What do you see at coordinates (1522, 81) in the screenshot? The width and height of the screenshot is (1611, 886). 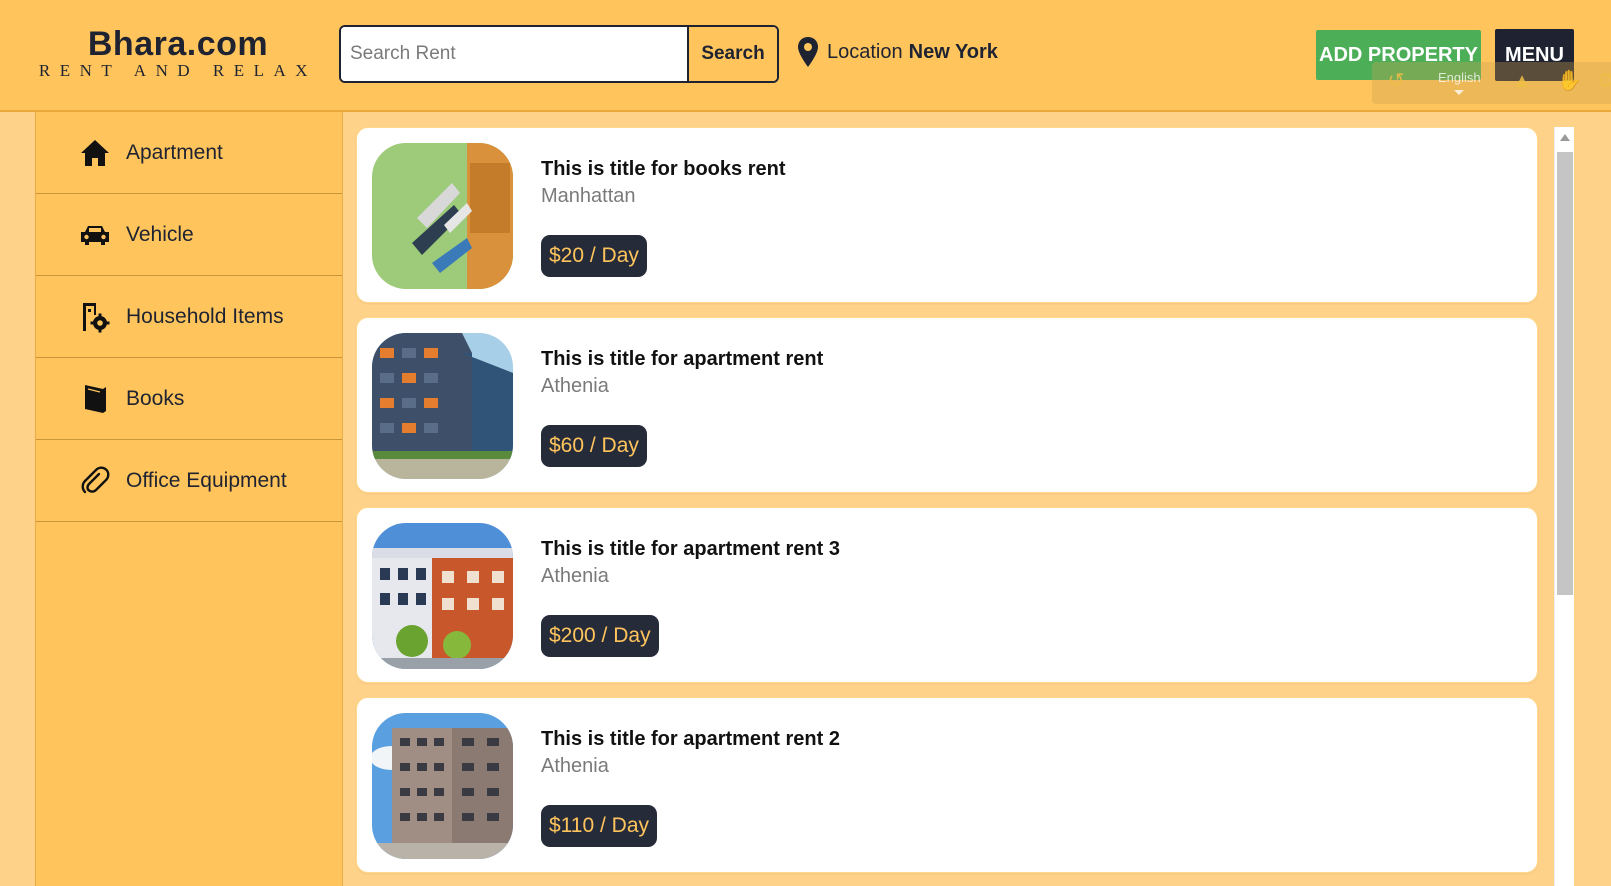 I see `bell-icon: ▲` at bounding box center [1522, 81].